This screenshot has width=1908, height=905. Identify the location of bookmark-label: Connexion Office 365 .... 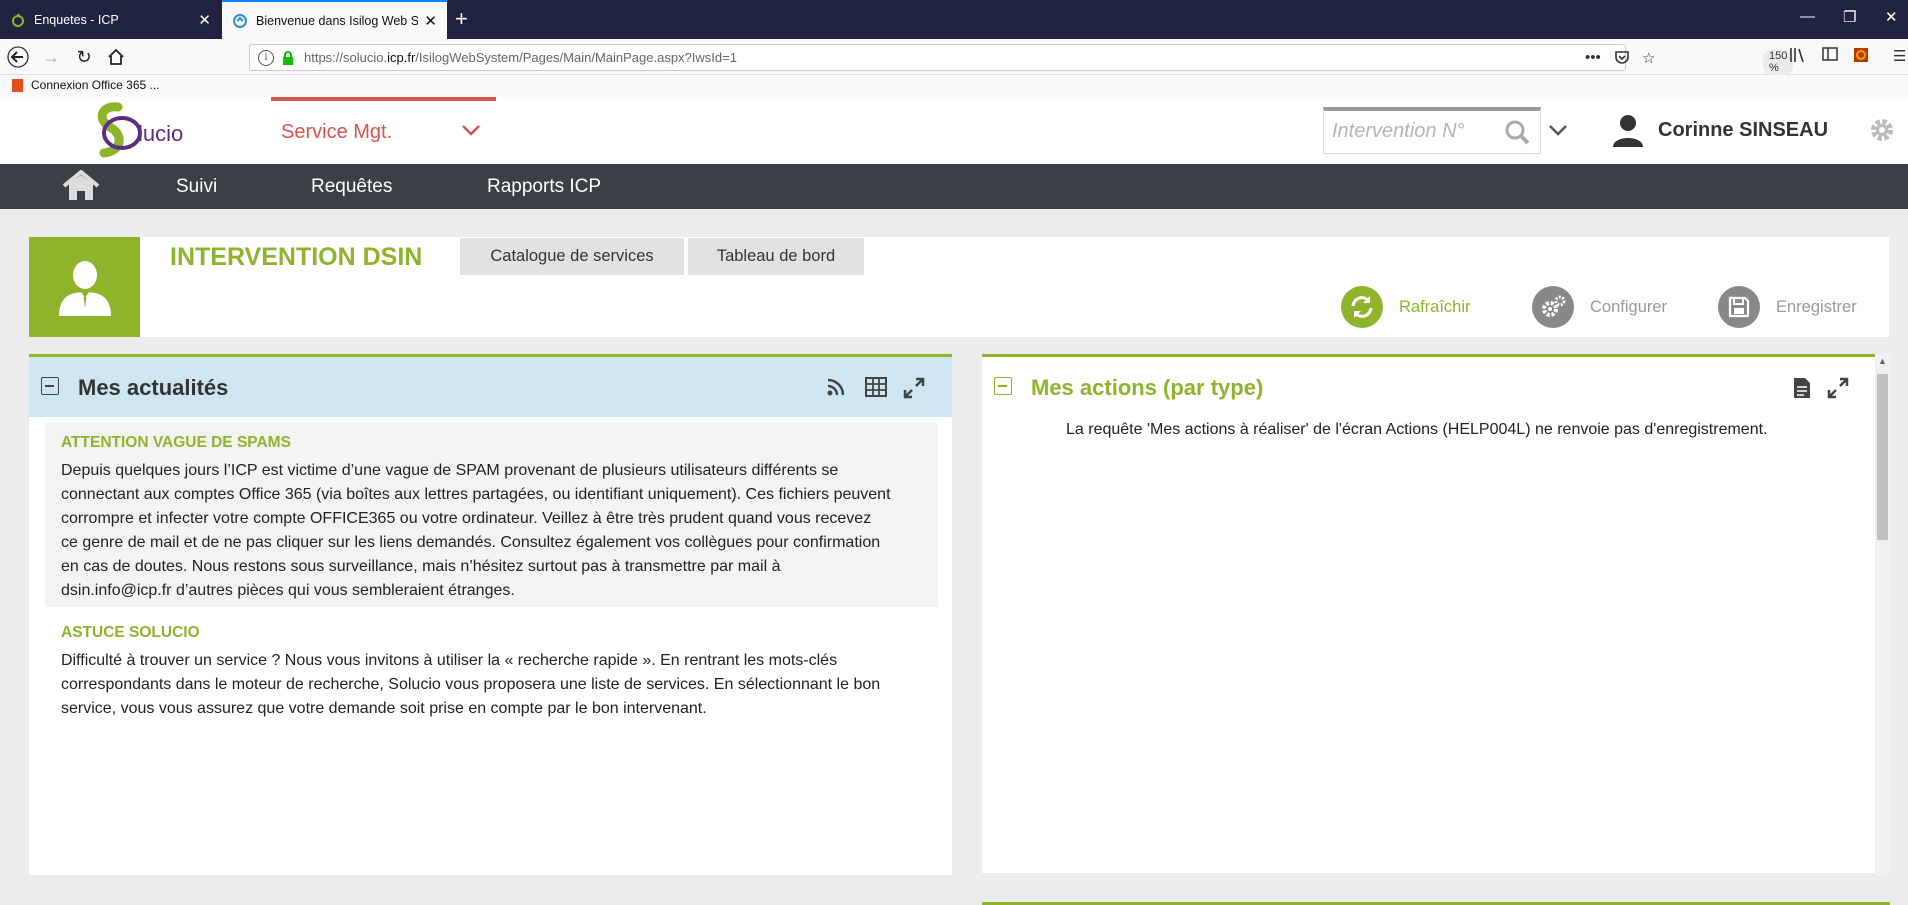
(95, 85).